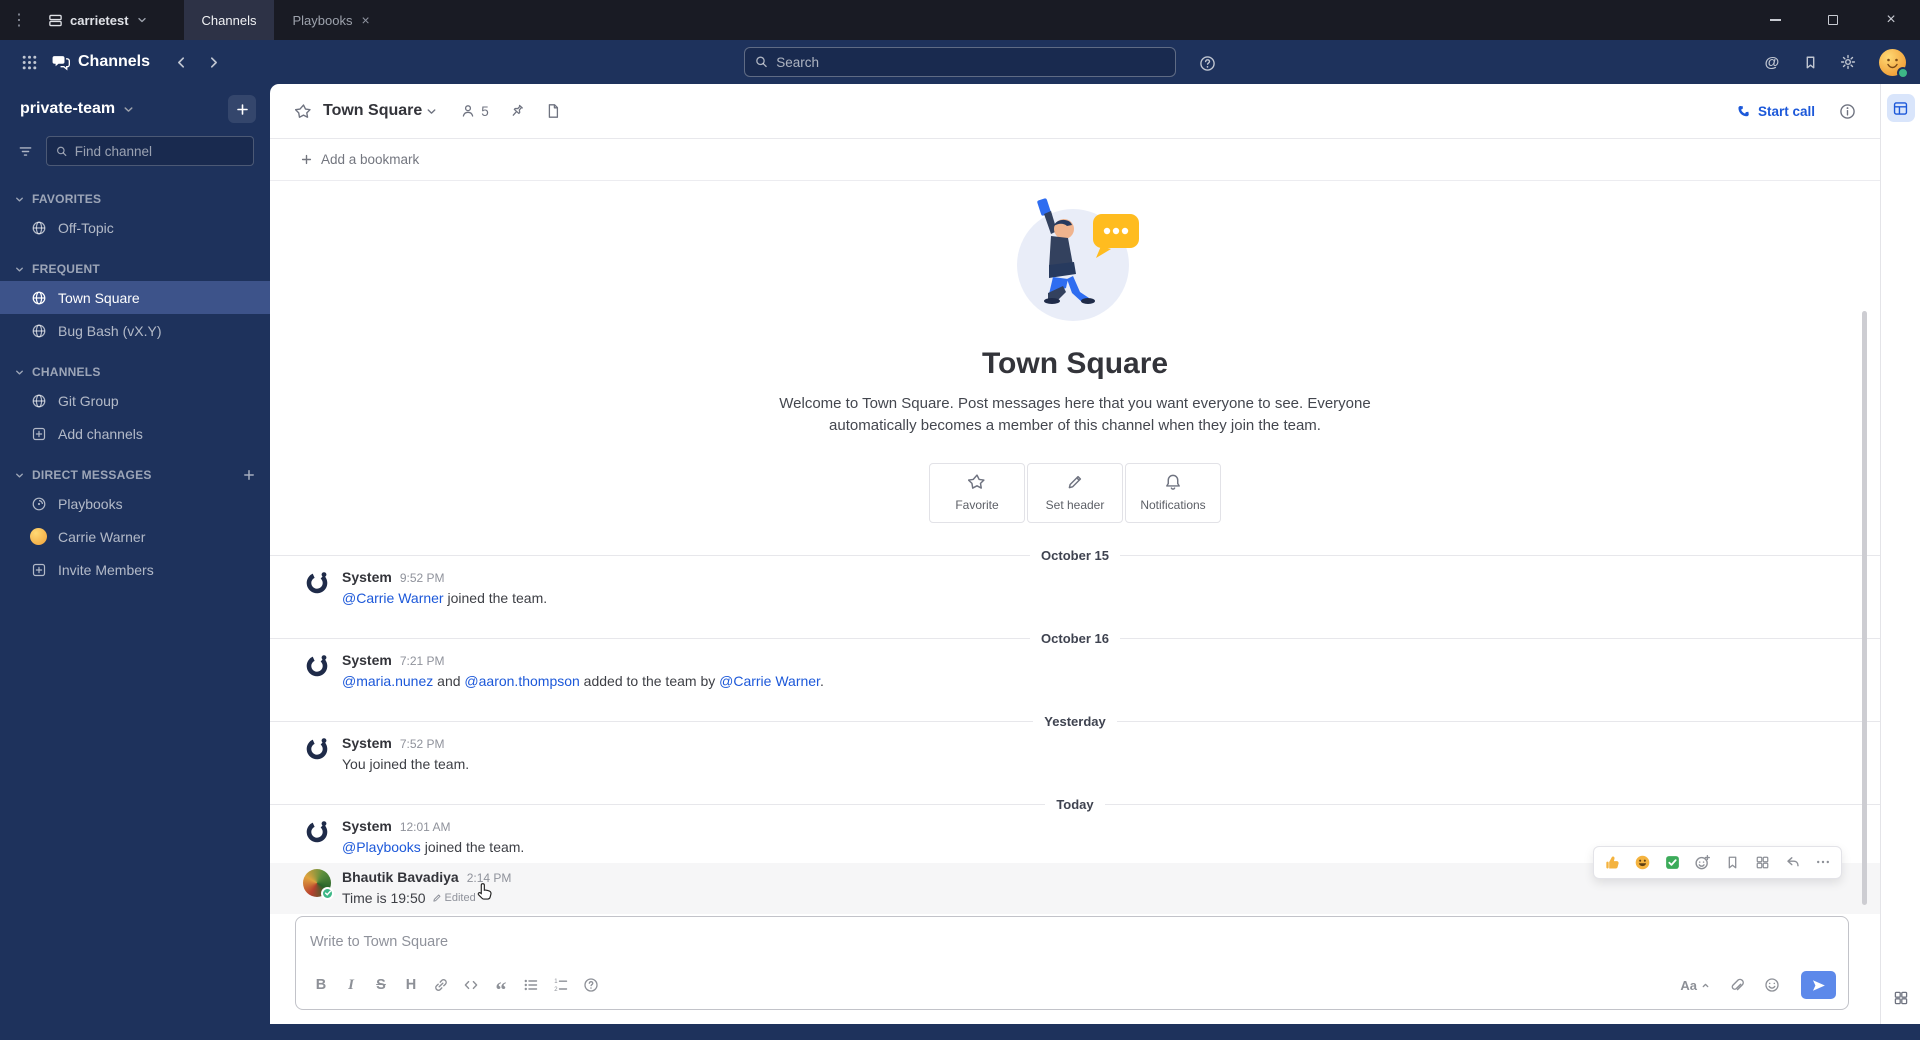  What do you see at coordinates (213, 62) in the screenshot?
I see `forward-button` at bounding box center [213, 62].